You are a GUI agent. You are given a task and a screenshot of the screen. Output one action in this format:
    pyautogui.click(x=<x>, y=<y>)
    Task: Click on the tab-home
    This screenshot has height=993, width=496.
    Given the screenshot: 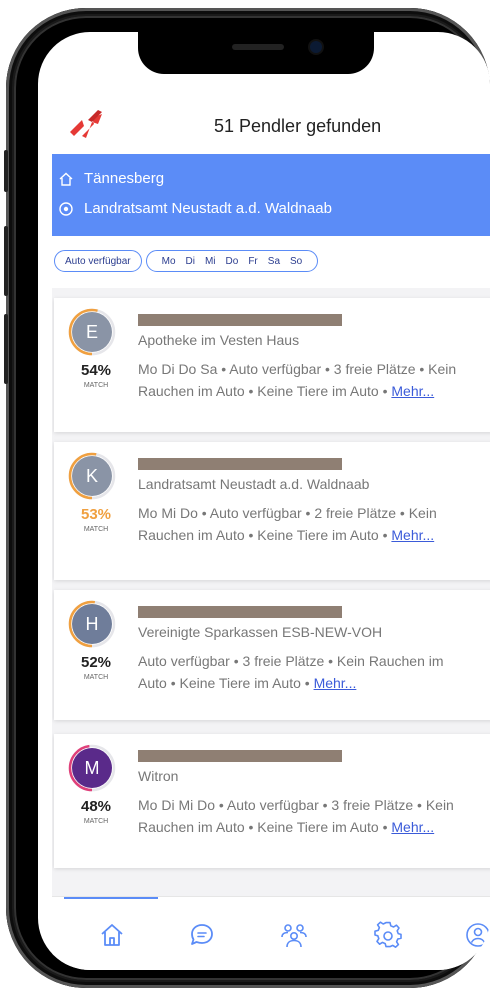 What is the action you would take?
    pyautogui.click(x=112, y=935)
    